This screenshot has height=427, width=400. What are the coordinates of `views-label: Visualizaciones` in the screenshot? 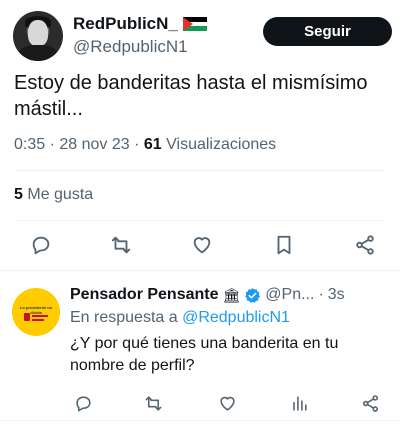 It's located at (221, 144).